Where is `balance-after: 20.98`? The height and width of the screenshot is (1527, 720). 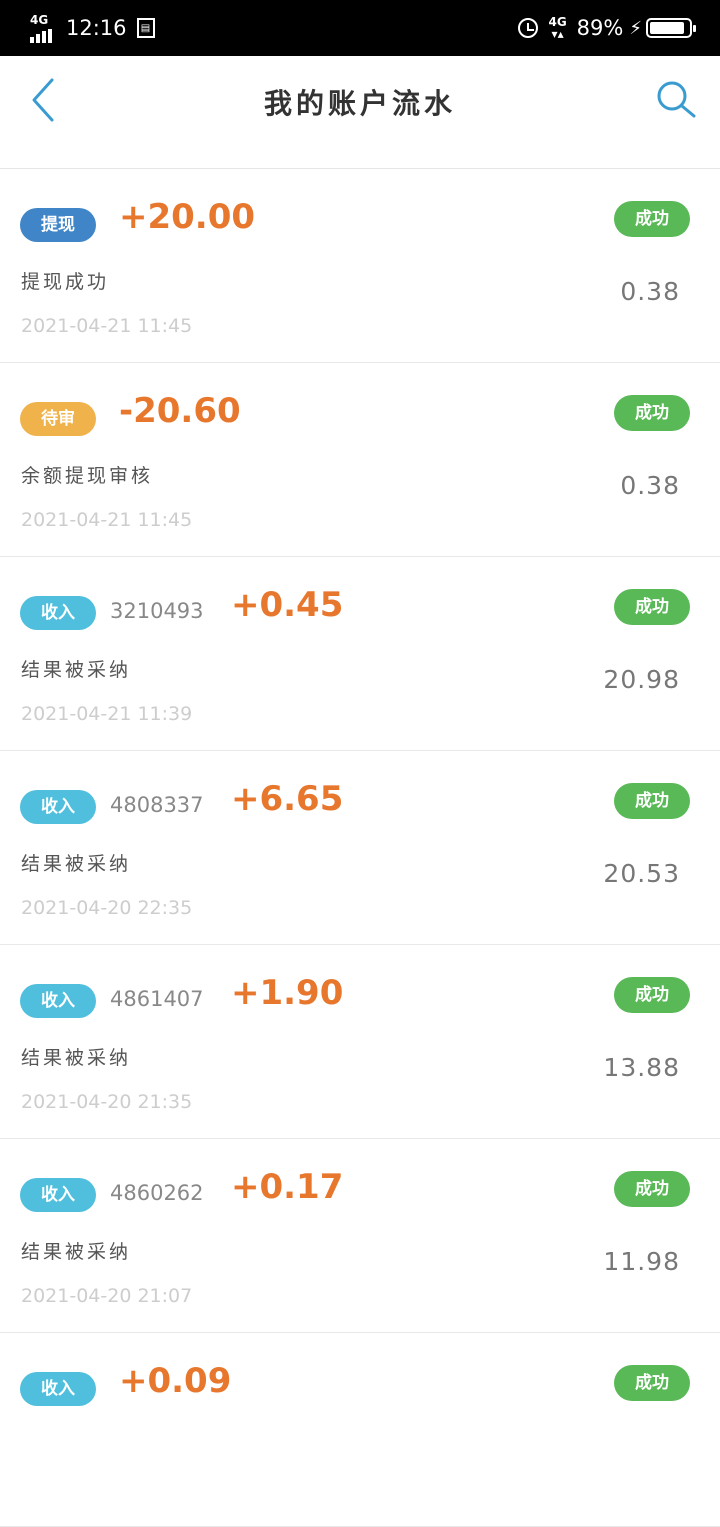 balance-after: 20.98 is located at coordinates (641, 679).